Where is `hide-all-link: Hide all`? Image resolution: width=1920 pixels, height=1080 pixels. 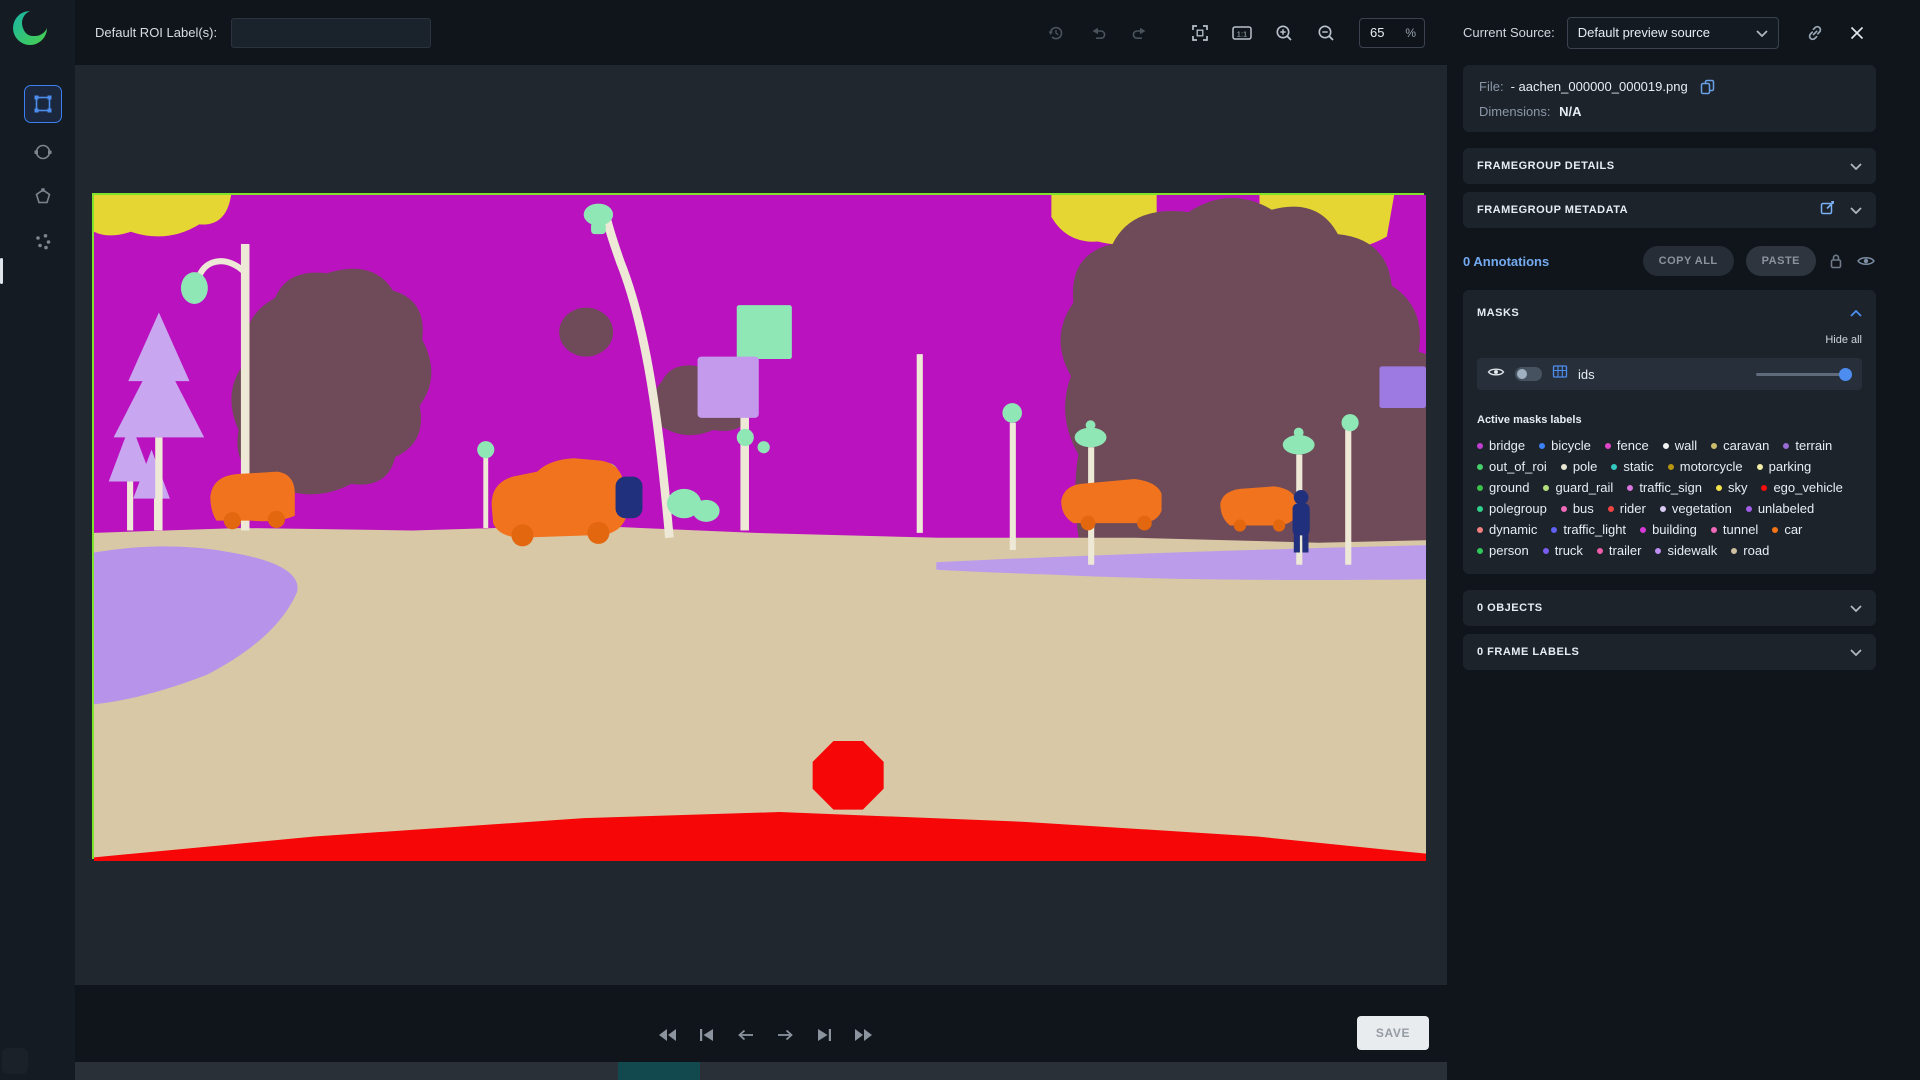
hide-all-link: Hide all is located at coordinates (1669, 340).